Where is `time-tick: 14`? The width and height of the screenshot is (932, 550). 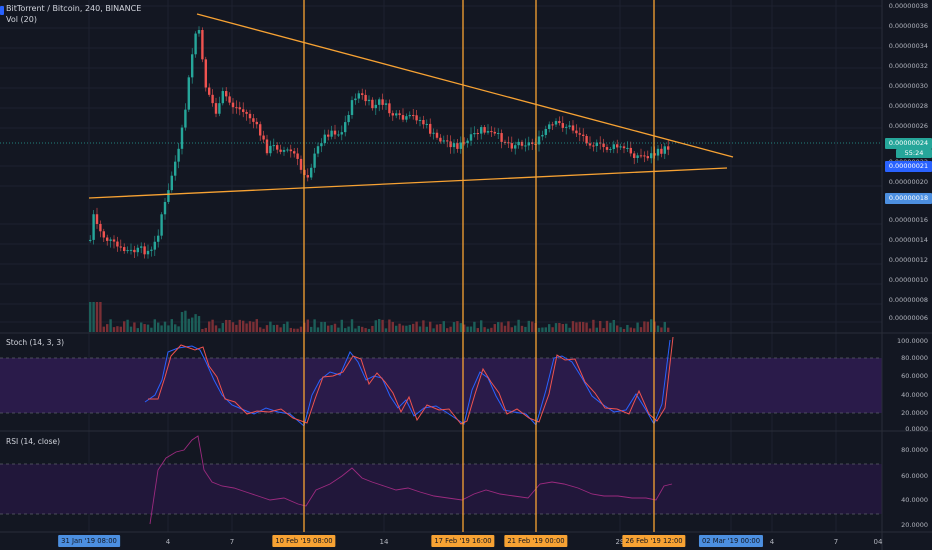 time-tick: 14 is located at coordinates (384, 542).